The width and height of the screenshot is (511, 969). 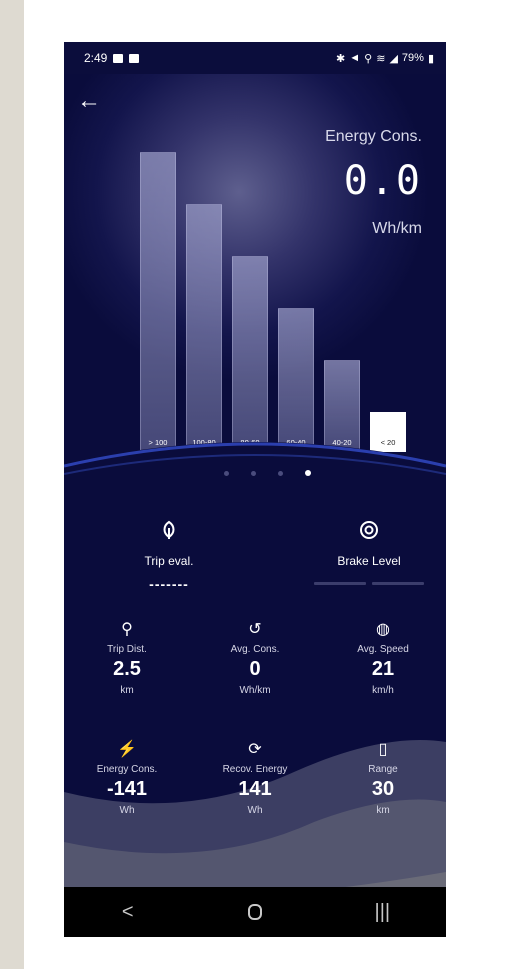 I want to click on stat-trip-dist: ⚲ Trip Dist. 2.5 km, so click(x=127, y=658).